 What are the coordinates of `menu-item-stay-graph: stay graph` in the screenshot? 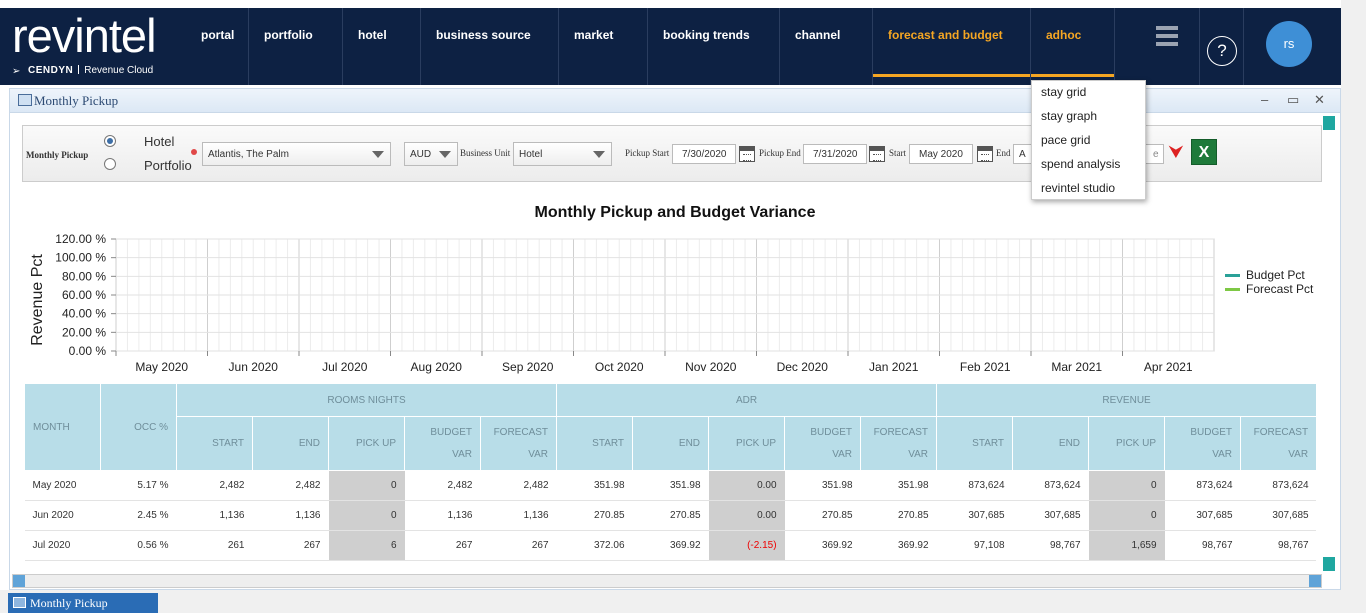 It's located at (1069, 116).